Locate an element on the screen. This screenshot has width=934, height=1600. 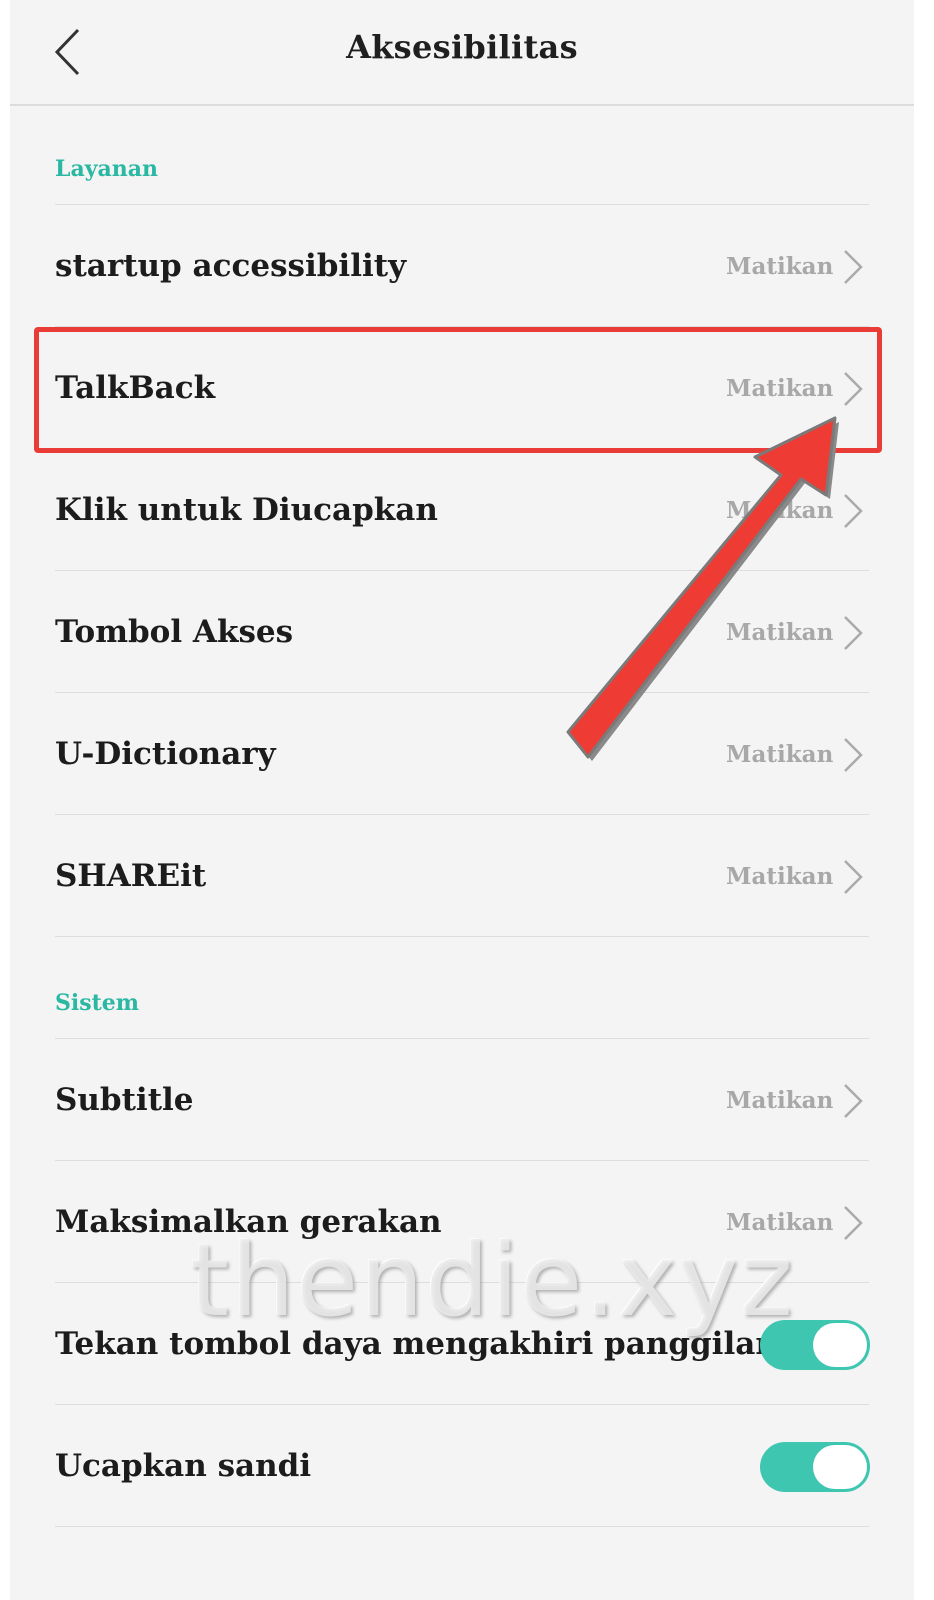
section-label-sistem: Sistem is located at coordinates (97, 1003).